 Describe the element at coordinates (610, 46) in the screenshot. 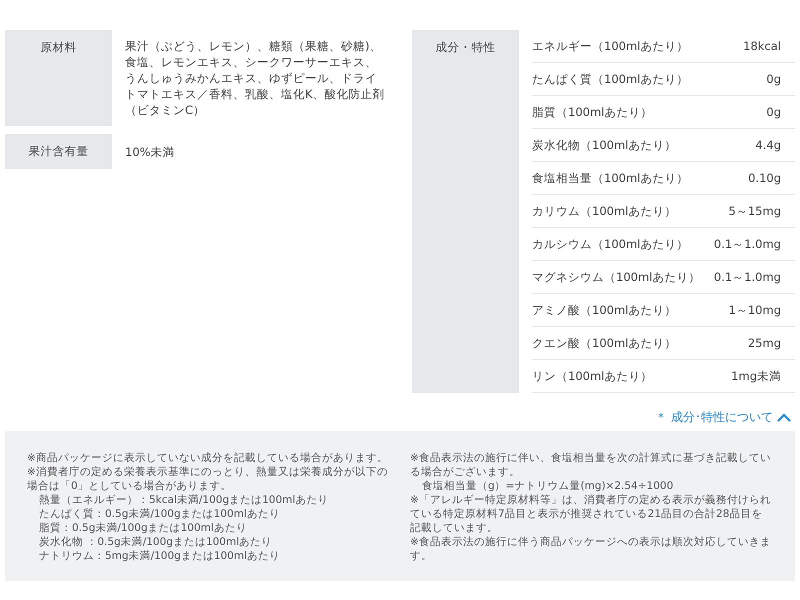

I see `nutrient-name: エネルギー（100mlあたり）` at that location.